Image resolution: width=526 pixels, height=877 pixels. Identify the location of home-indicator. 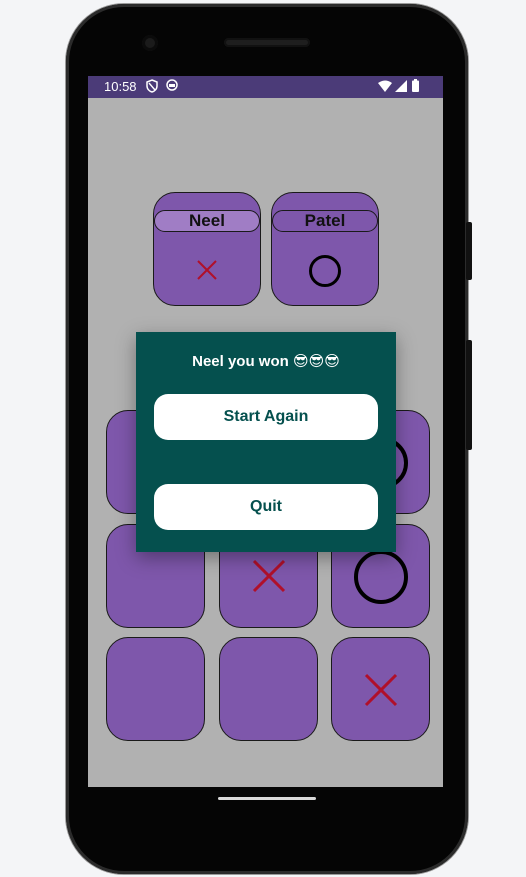
(267, 798).